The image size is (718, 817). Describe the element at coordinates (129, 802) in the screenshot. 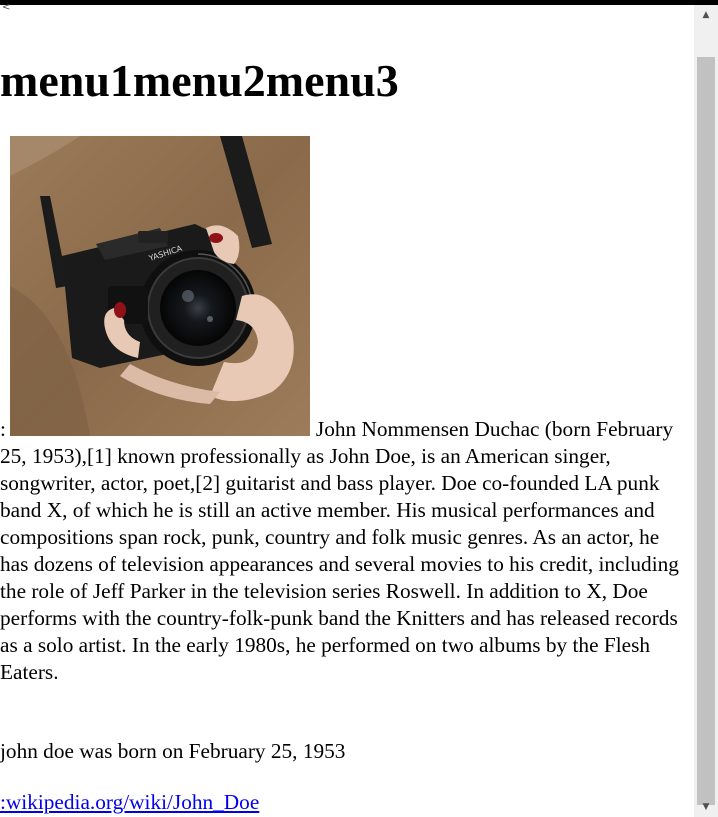

I see `wikipedia-link: :wikipedia.org/wiki/John_Doe` at that location.